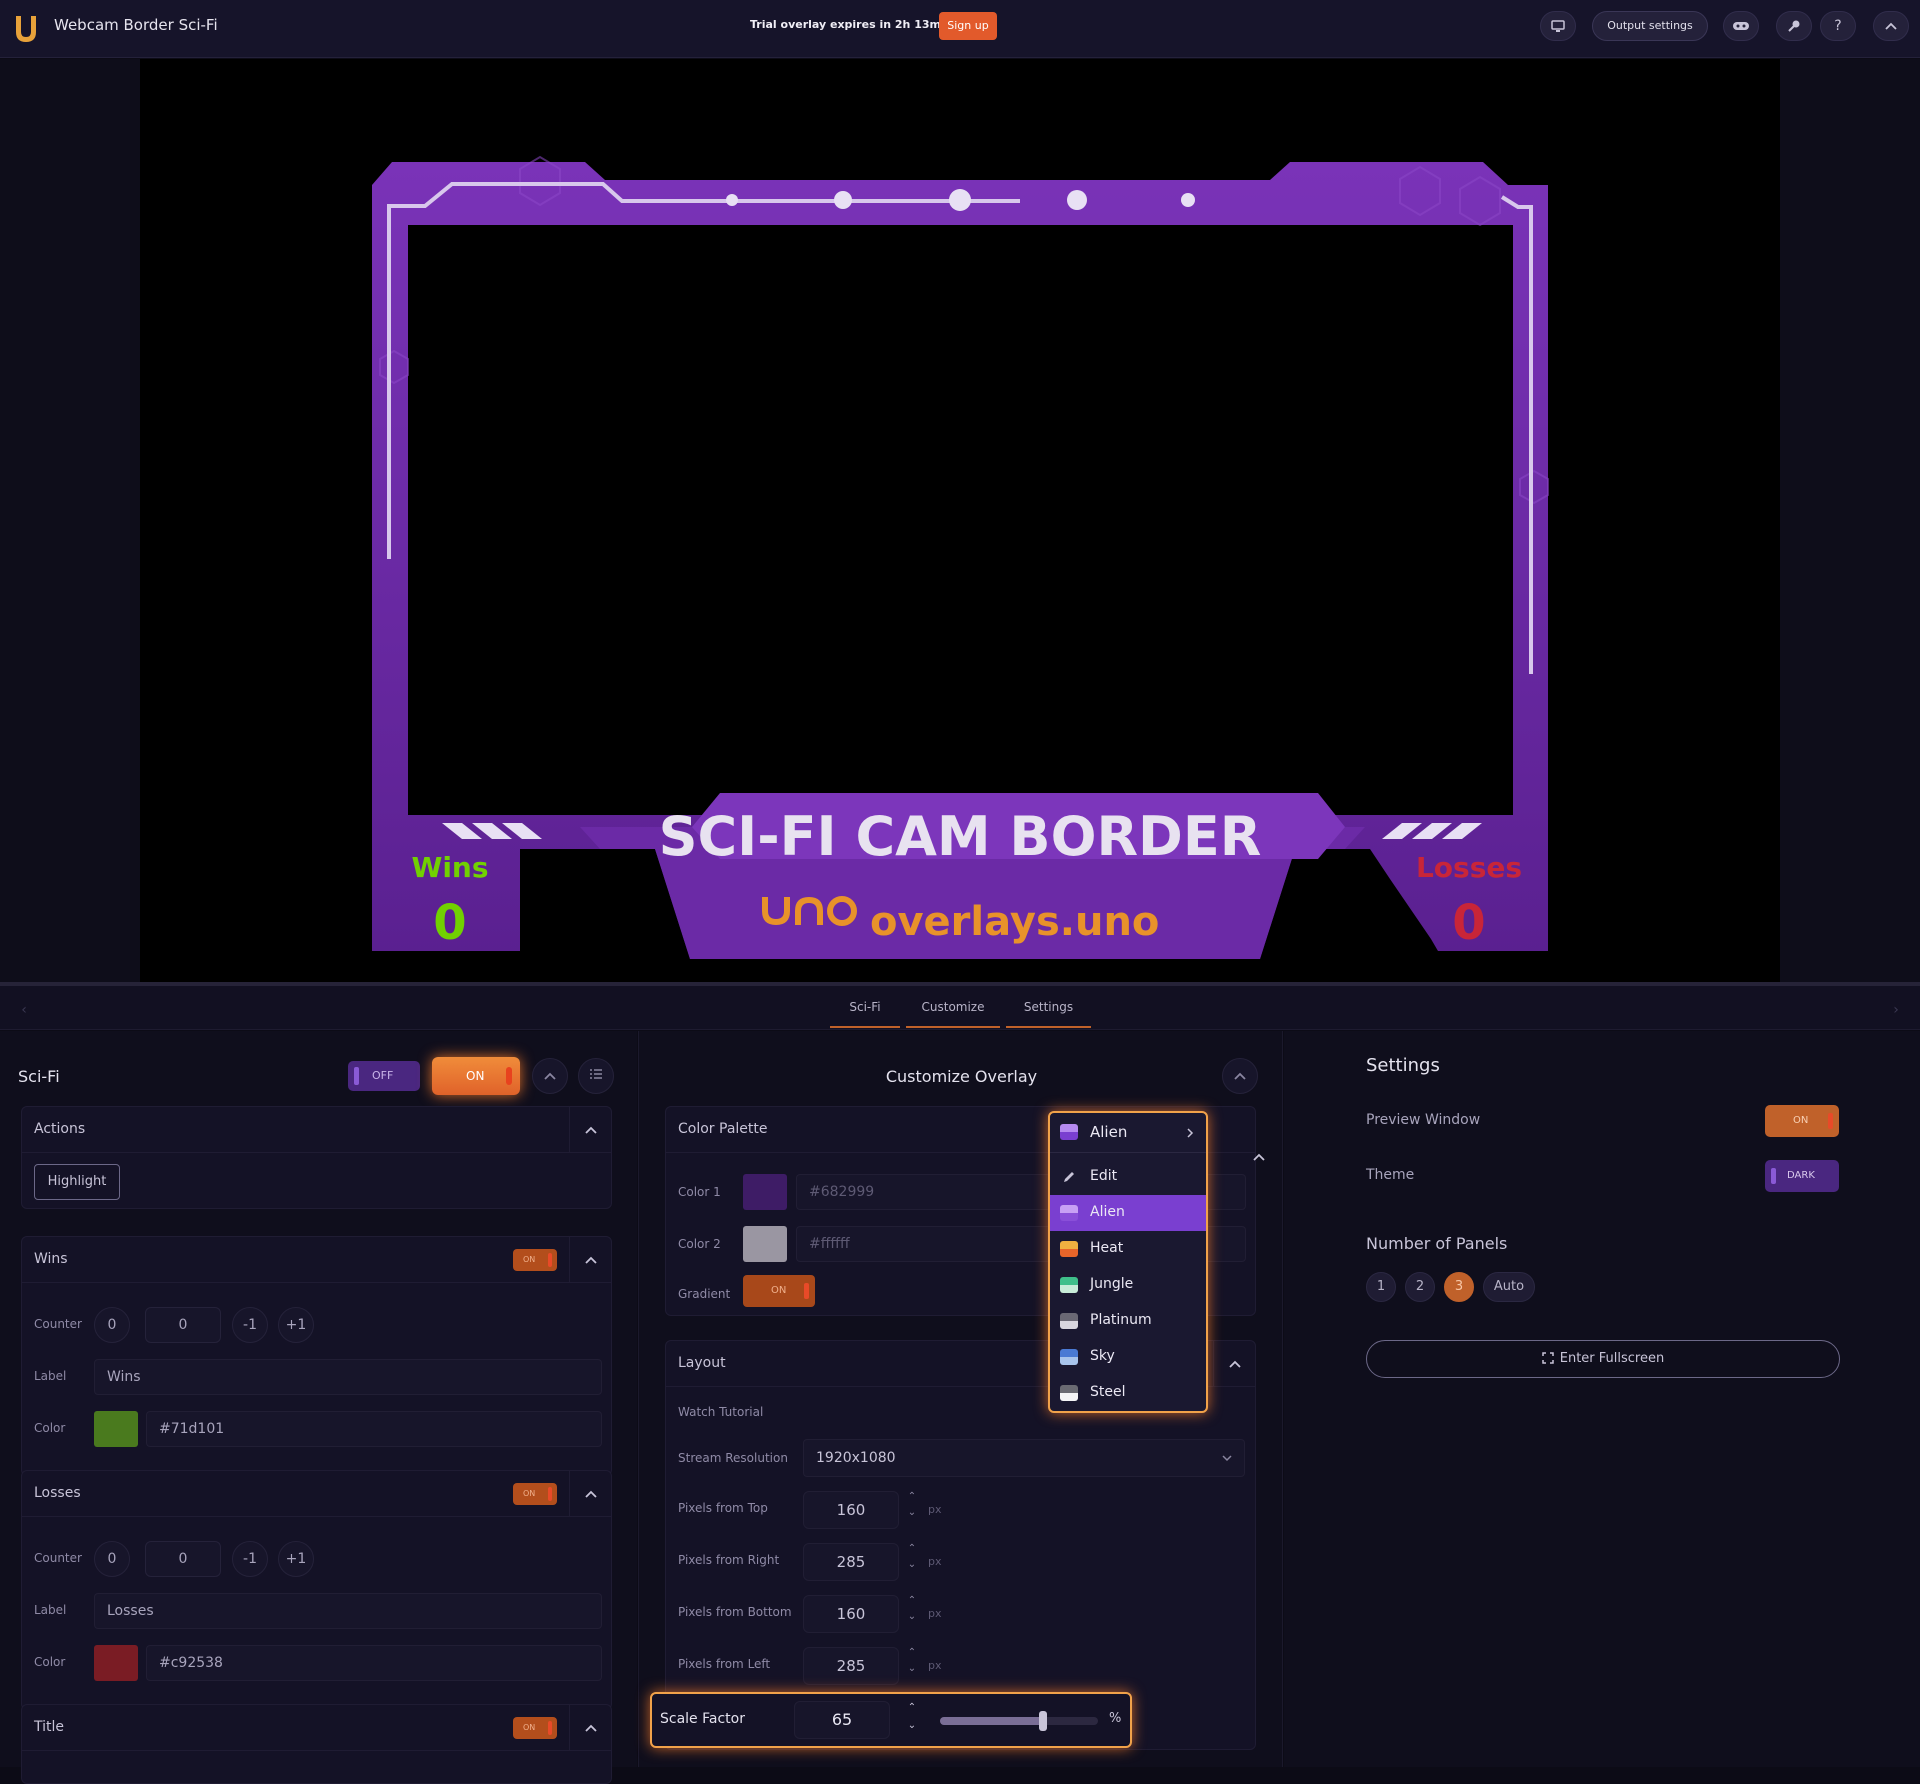  What do you see at coordinates (1794, 26) in the screenshot?
I see `key-button` at bounding box center [1794, 26].